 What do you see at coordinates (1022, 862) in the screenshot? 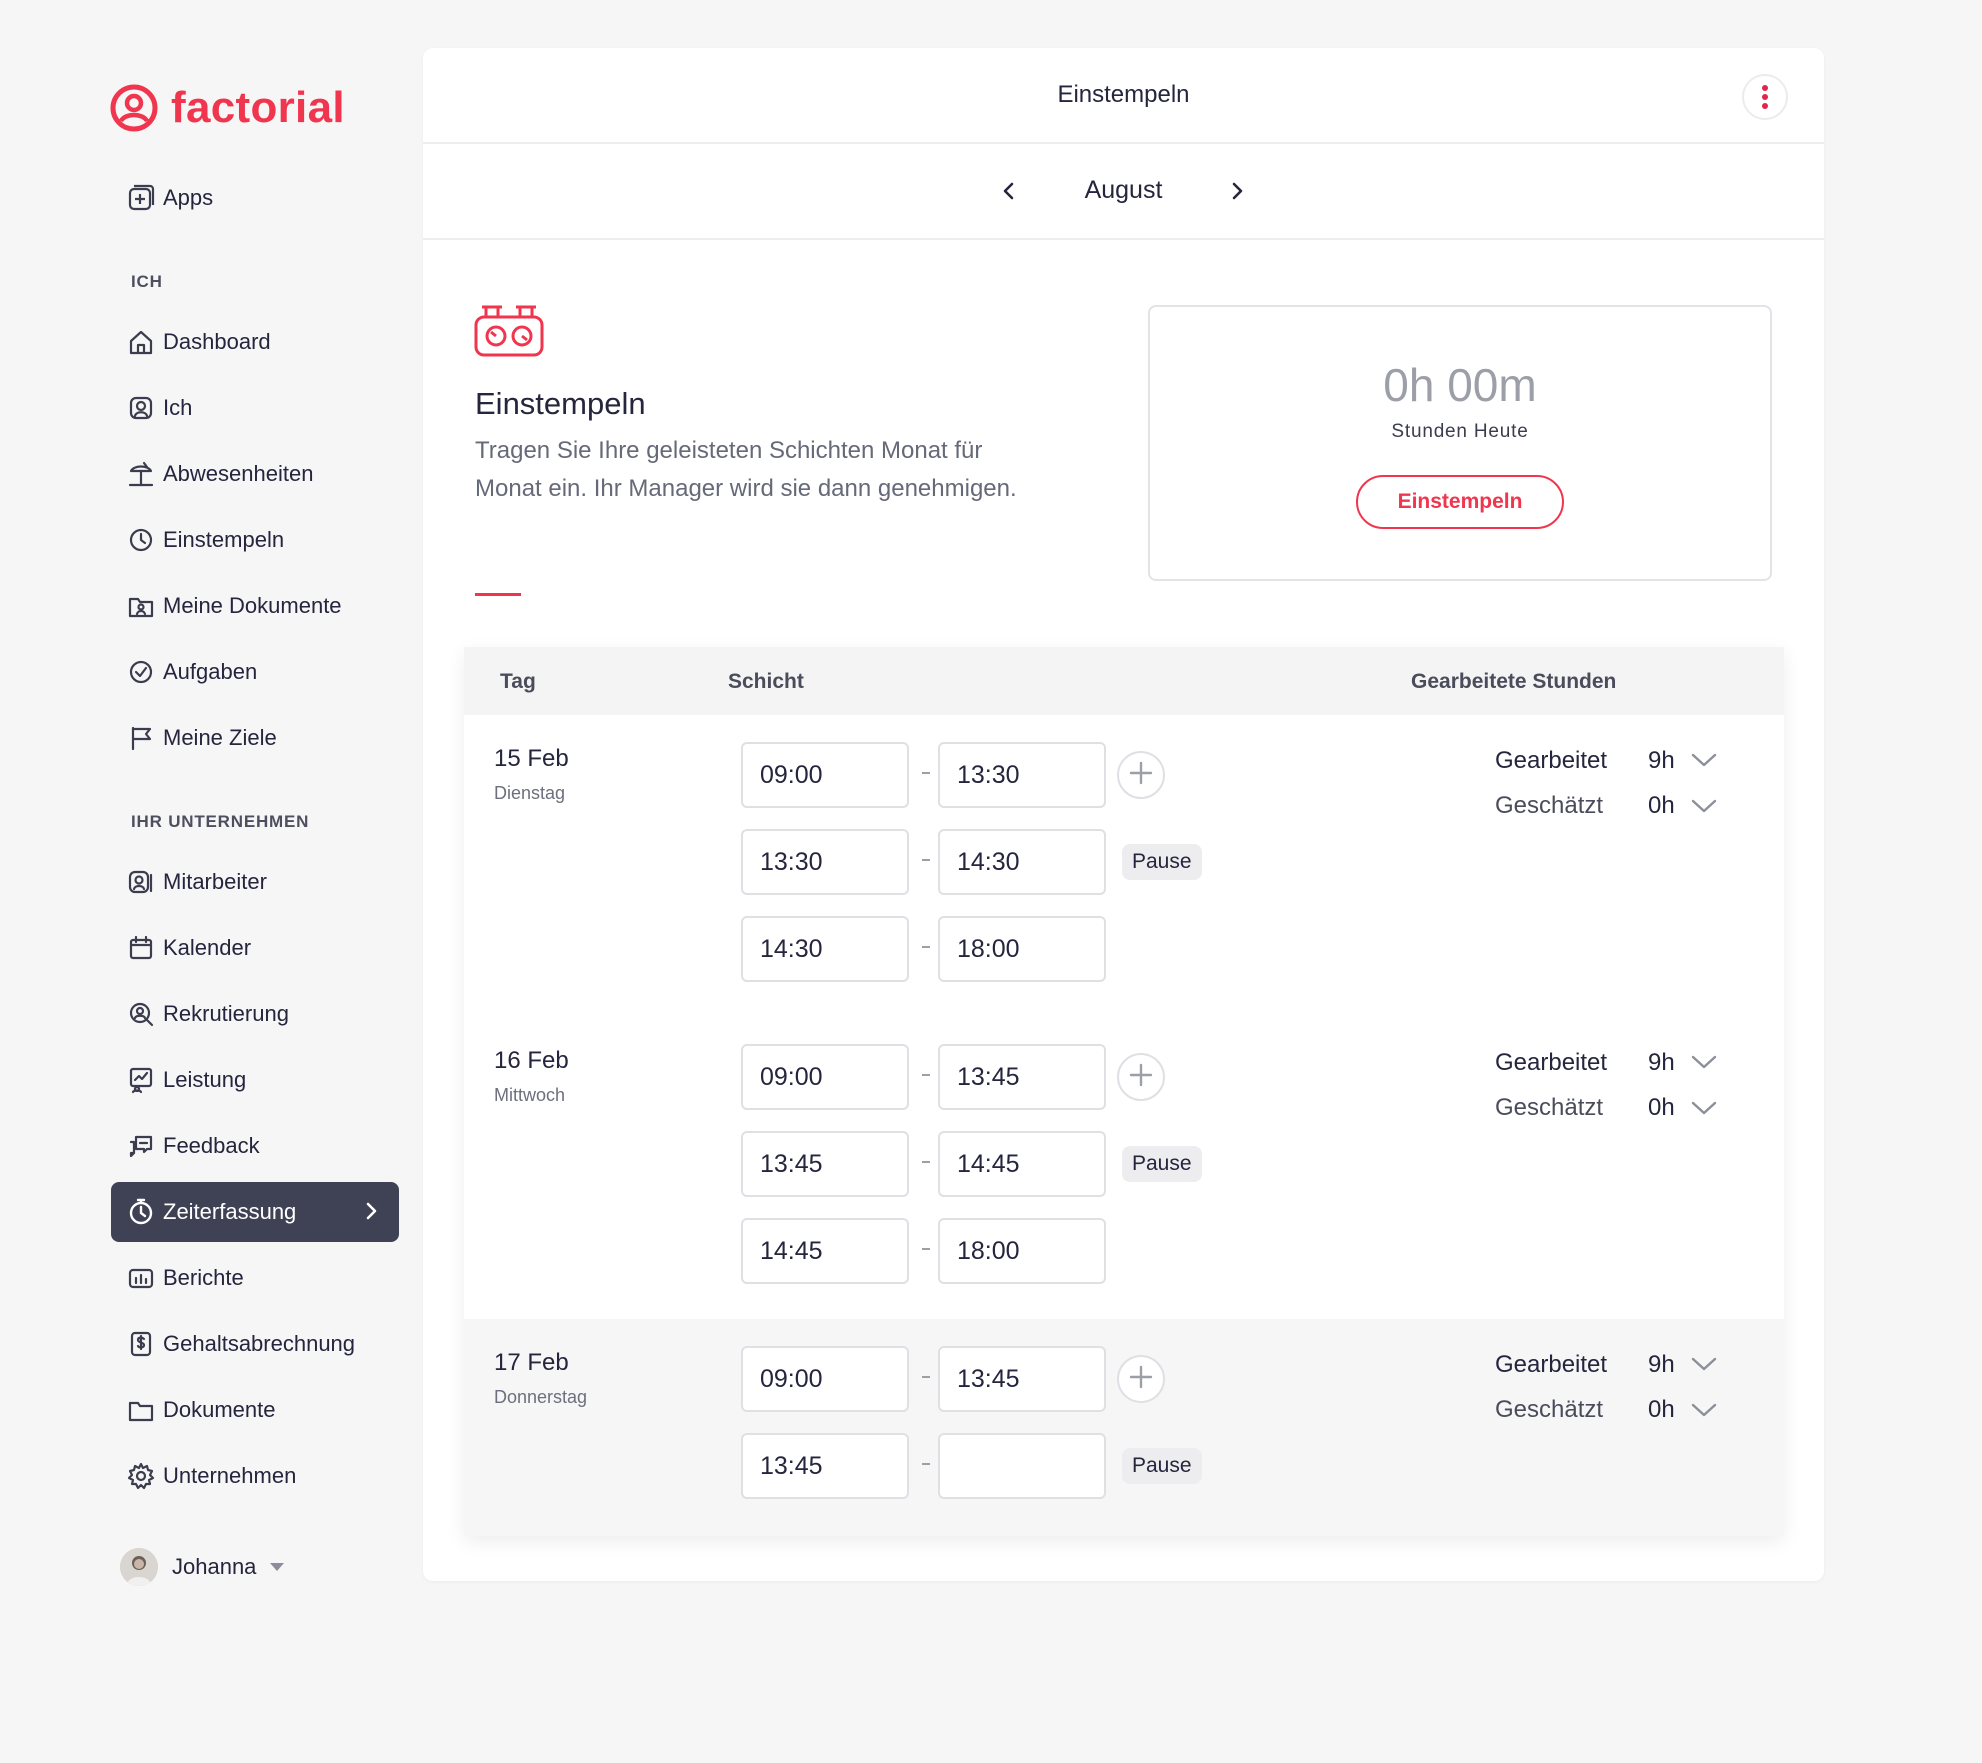
I see `shift-end-input: 14:30` at bounding box center [1022, 862].